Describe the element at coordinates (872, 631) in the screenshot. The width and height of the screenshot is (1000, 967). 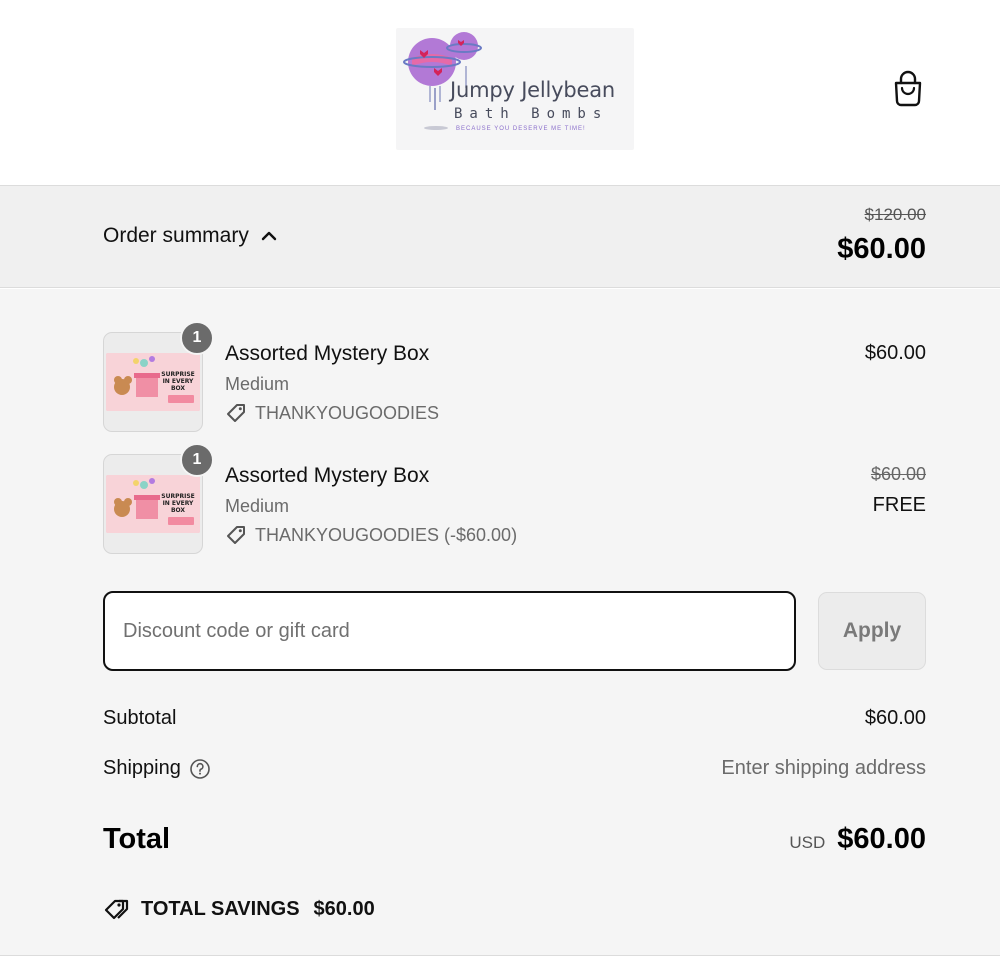
I see `apply-discount-button: Apply` at that location.